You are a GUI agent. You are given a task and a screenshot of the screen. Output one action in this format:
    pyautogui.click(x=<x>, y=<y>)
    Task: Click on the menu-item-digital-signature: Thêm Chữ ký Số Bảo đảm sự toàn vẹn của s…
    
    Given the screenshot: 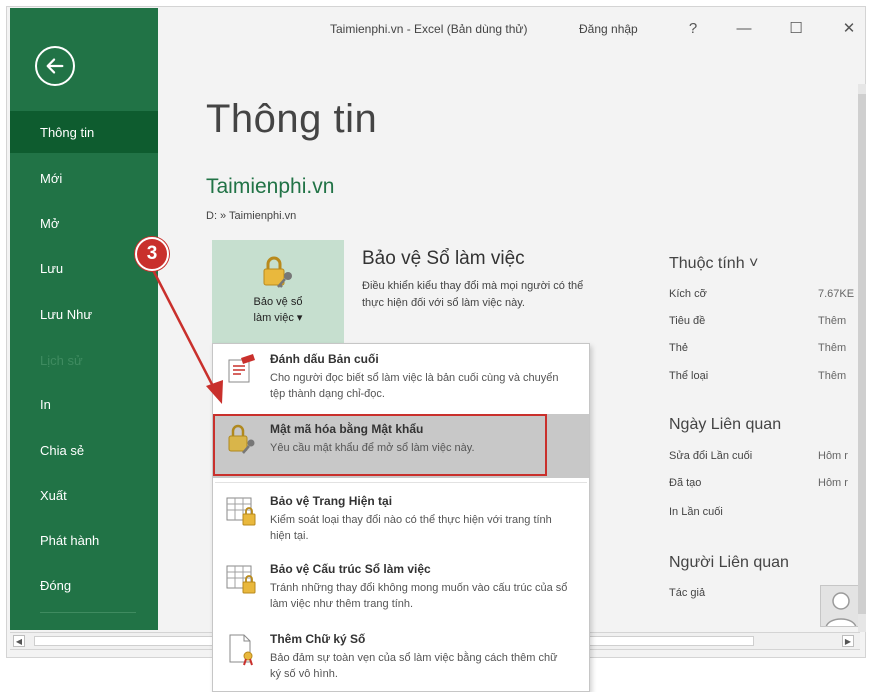 What is the action you would take?
    pyautogui.click(x=401, y=658)
    